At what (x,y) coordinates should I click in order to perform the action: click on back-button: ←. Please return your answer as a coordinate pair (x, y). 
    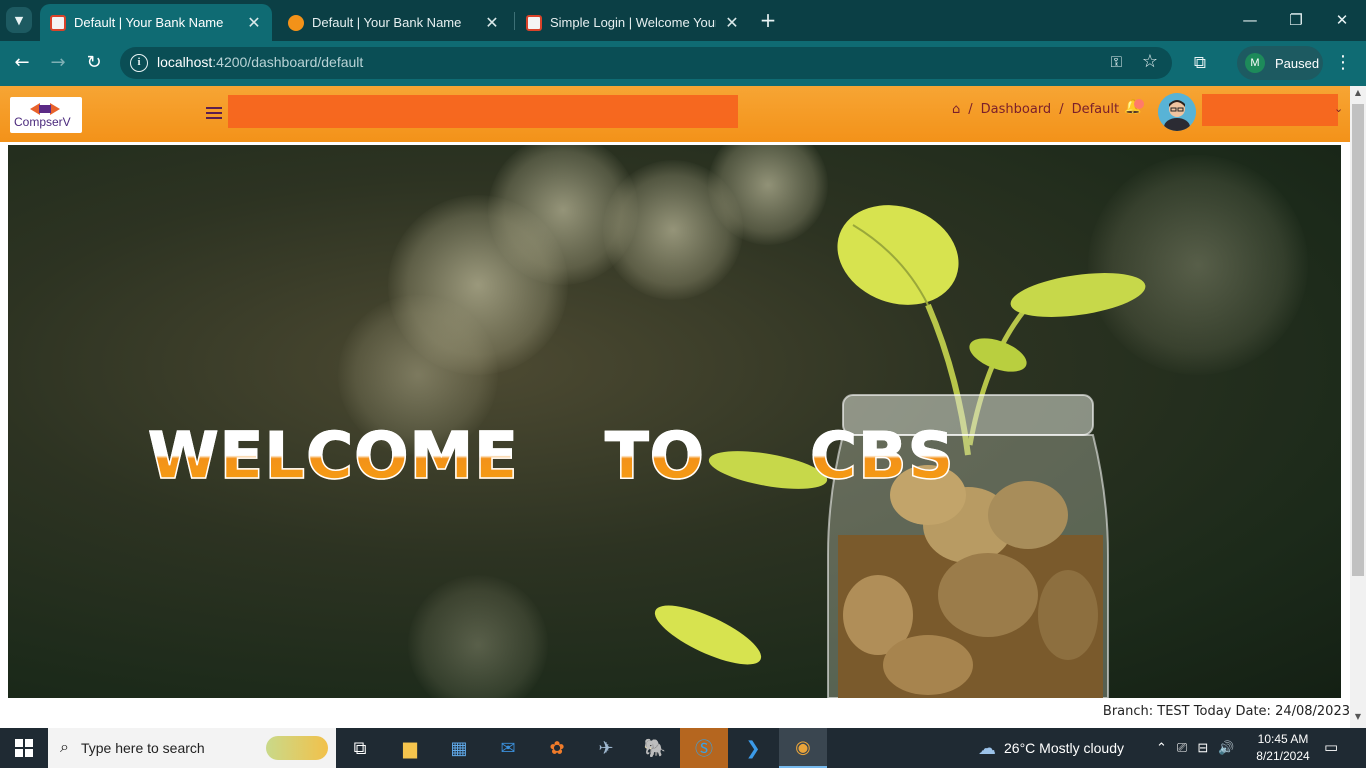
    Looking at the image, I should click on (22, 63).